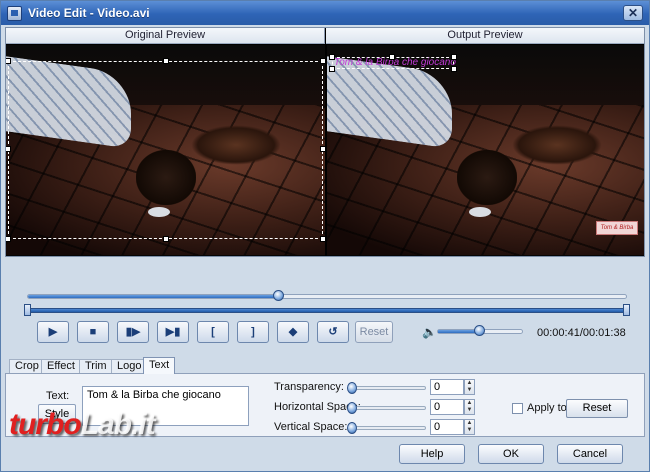 The height and width of the screenshot is (472, 650). I want to click on title-bar: Video Edit - Video.avi ✕, so click(325, 13).